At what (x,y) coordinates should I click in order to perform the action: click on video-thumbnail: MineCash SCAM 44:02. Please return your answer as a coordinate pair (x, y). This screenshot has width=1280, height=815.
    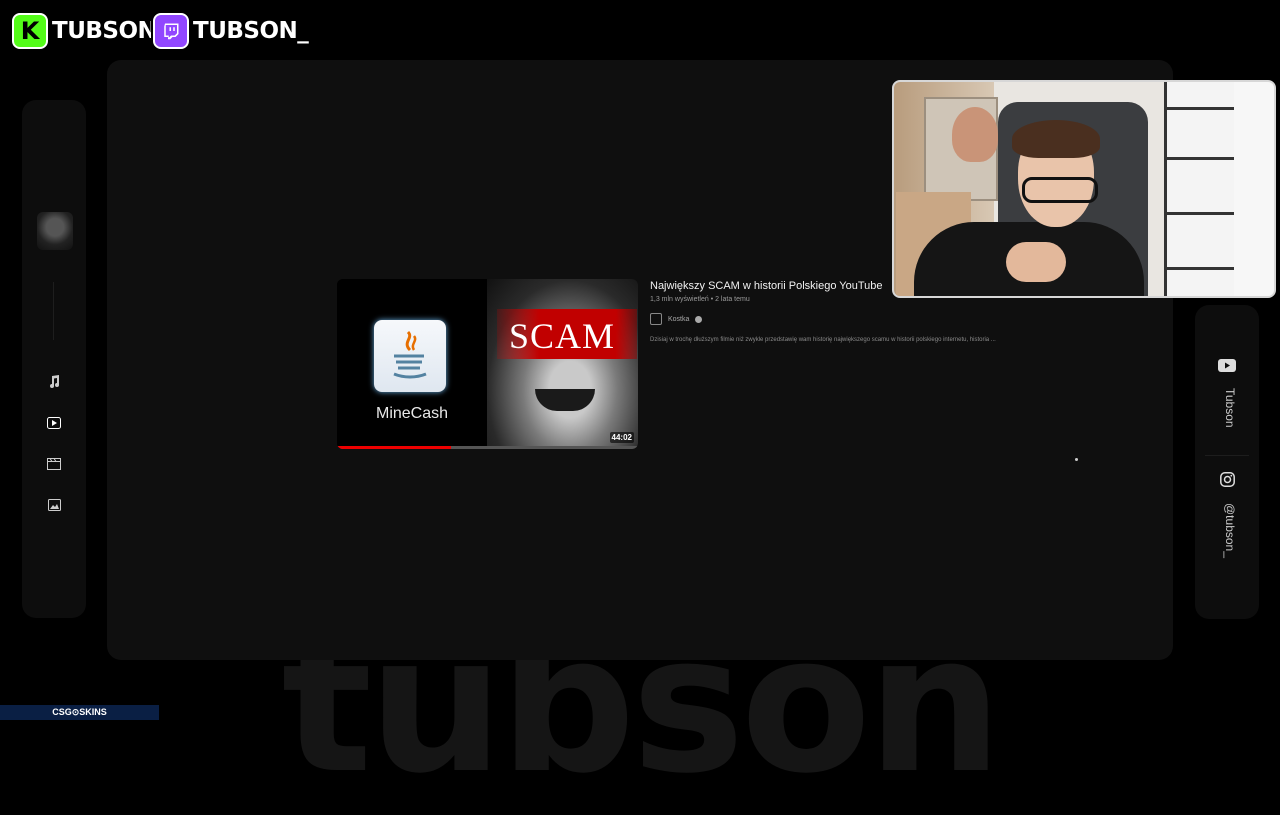
    Looking at the image, I should click on (487, 364).